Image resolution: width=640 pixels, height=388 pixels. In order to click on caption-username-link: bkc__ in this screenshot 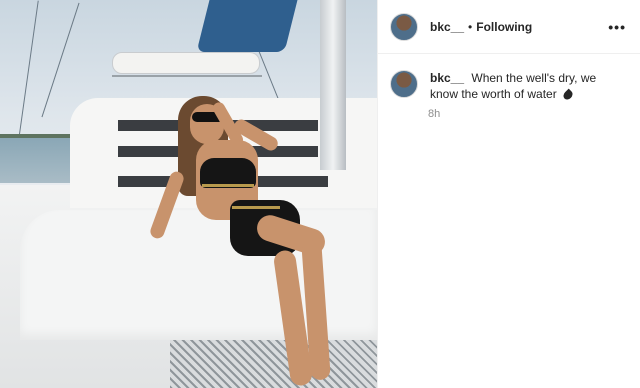, I will do `click(447, 78)`.